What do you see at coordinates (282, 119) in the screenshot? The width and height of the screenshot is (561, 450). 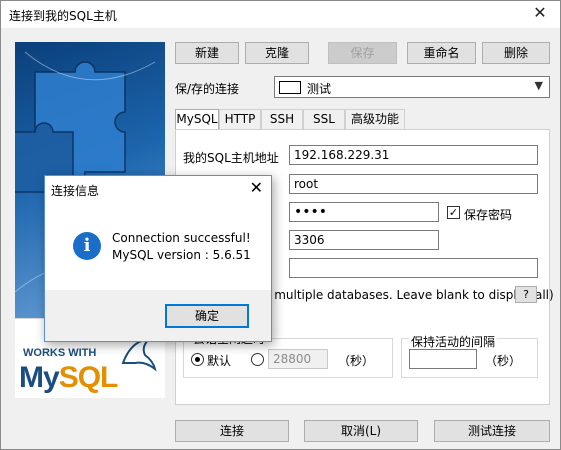 I see `tab-ssh: SSH` at bounding box center [282, 119].